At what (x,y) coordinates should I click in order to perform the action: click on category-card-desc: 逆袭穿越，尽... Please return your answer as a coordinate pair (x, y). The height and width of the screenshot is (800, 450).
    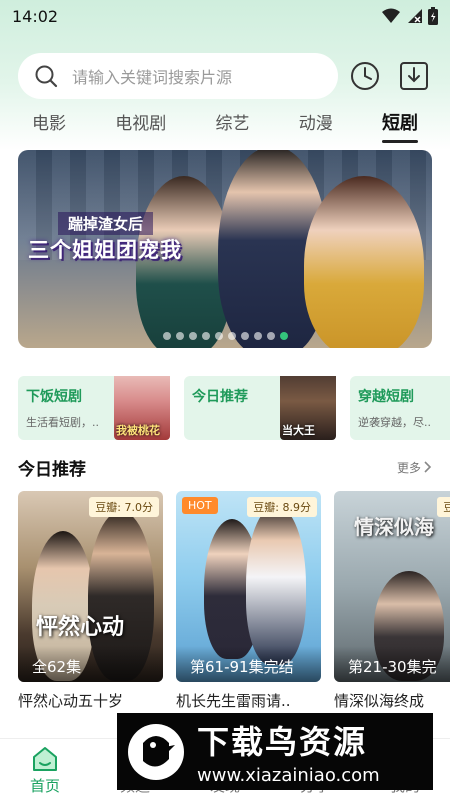
    Looking at the image, I should click on (394, 422).